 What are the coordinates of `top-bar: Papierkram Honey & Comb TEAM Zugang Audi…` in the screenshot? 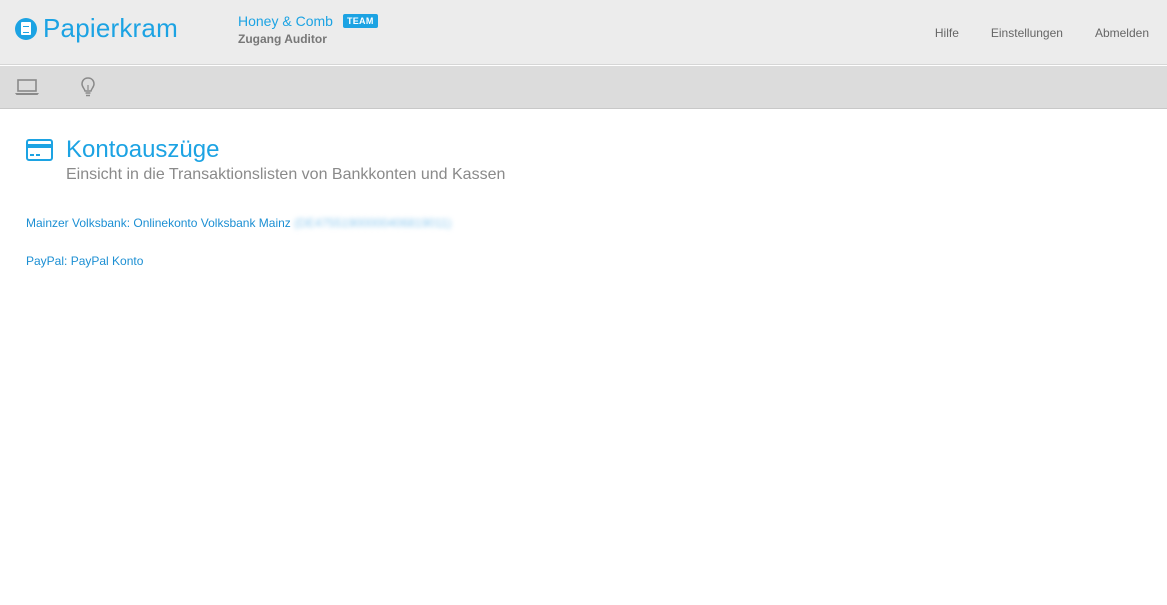 It's located at (583, 32).